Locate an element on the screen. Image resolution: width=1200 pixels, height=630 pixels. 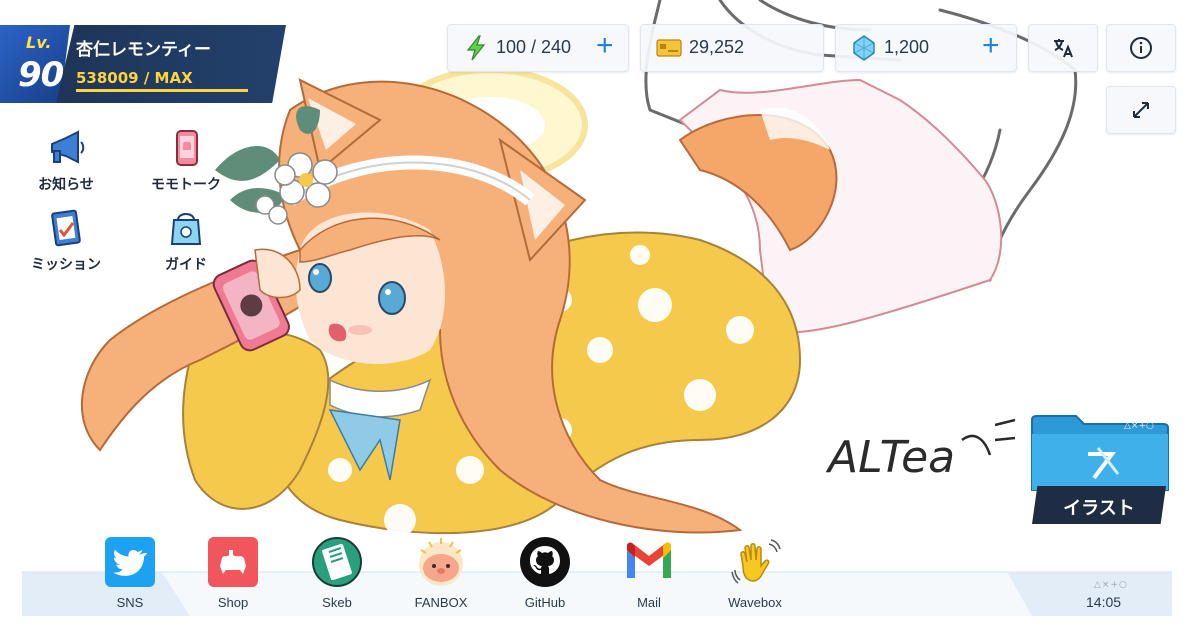
dock-github: GitHub is located at coordinates (545, 573).